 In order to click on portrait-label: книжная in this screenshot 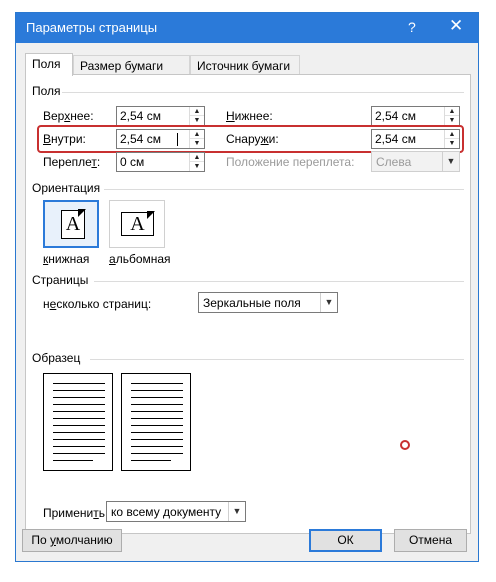, I will do `click(66, 259)`.